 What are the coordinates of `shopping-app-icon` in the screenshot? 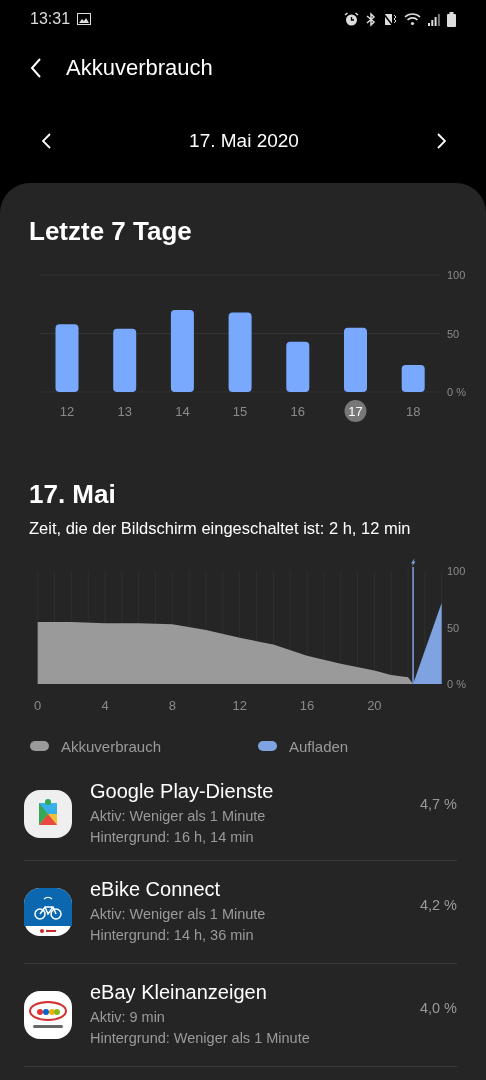 It's located at (48, 1015).